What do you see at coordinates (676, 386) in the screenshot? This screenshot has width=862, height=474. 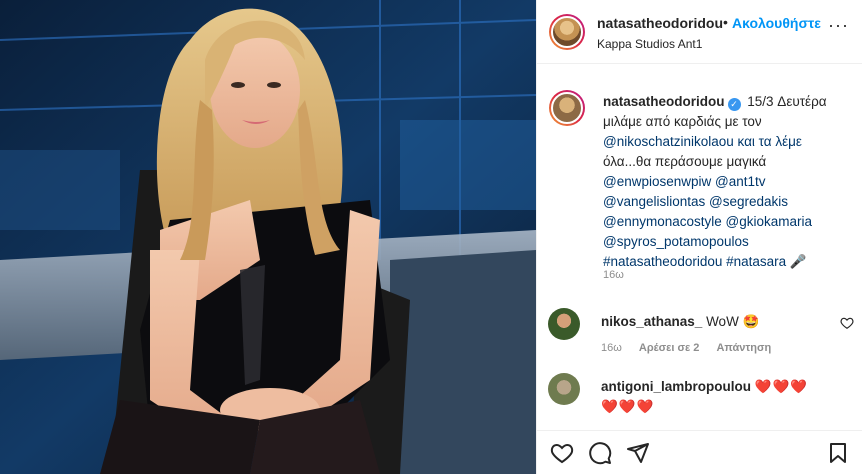 I see `comment-username: antigoni_lambropoulou` at bounding box center [676, 386].